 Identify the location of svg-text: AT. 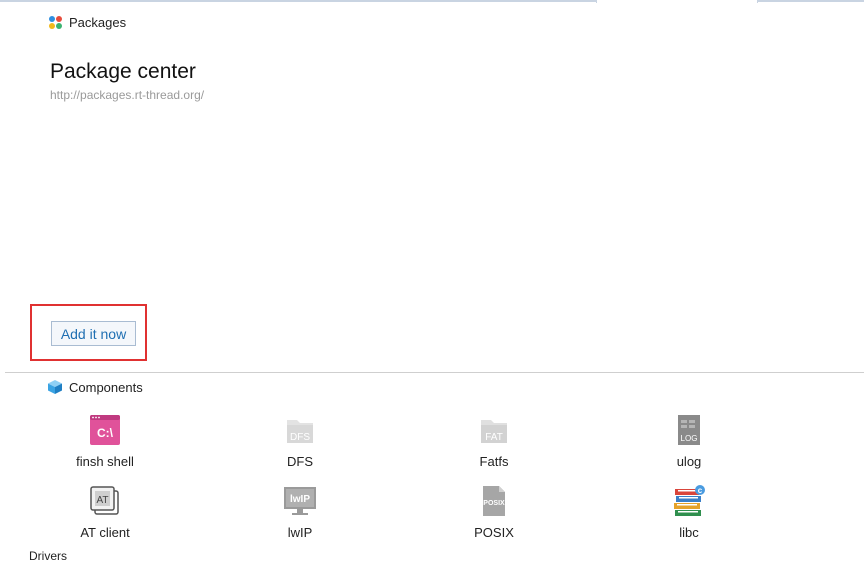
(102, 500).